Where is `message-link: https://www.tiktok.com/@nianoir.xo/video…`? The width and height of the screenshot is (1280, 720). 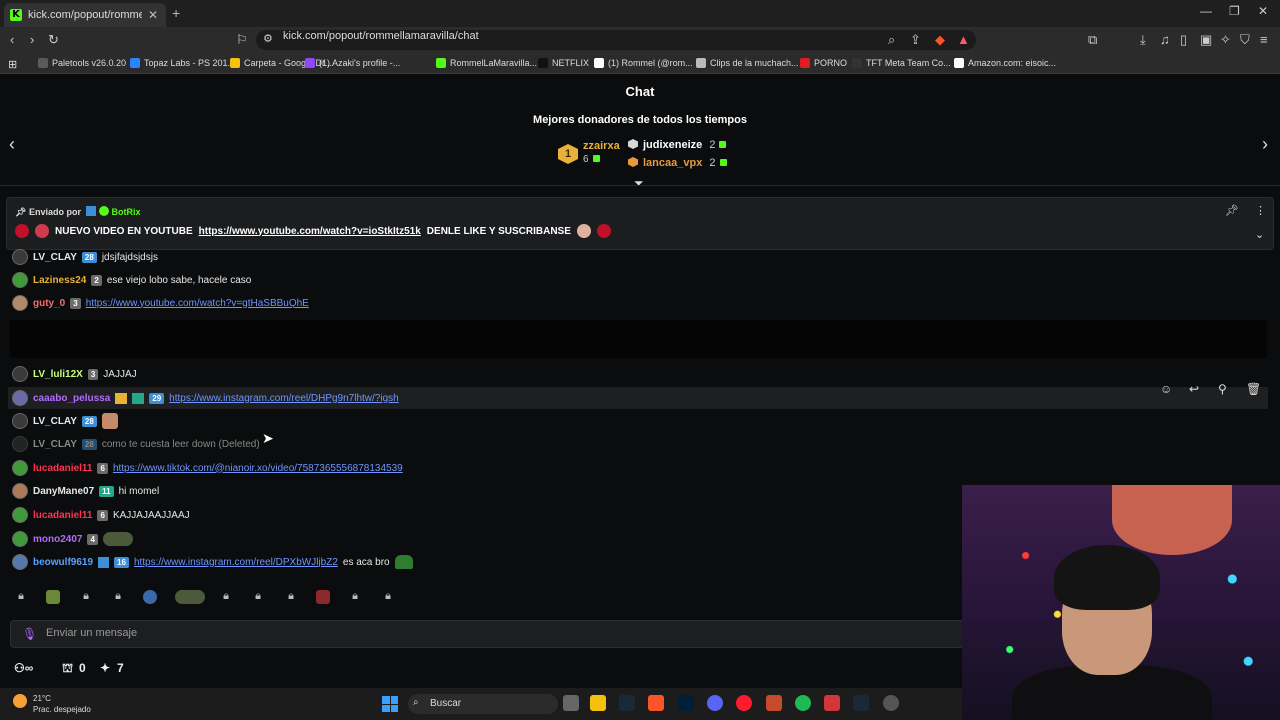
message-link: https://www.tiktok.com/@nianoir.xo/video… is located at coordinates (258, 468).